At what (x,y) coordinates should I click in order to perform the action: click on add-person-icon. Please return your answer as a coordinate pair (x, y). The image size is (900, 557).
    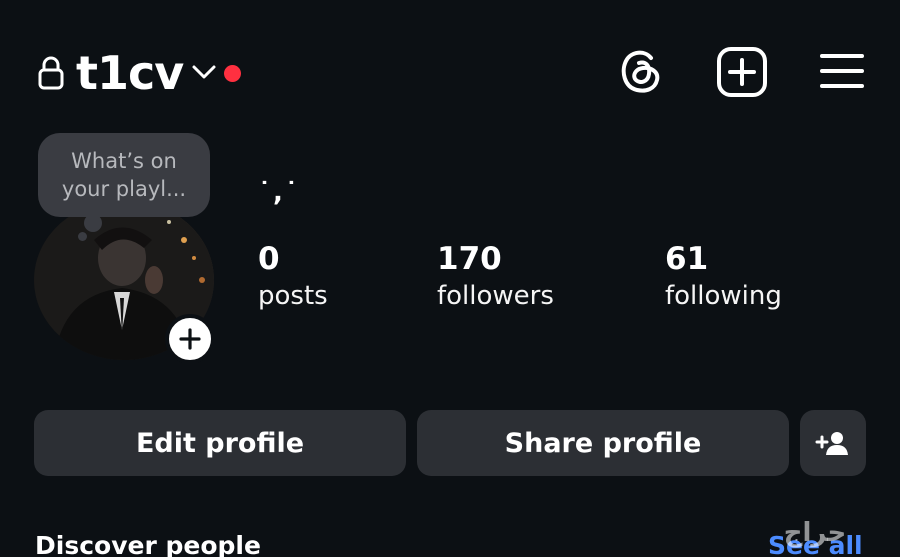
    Looking at the image, I should click on (831, 443).